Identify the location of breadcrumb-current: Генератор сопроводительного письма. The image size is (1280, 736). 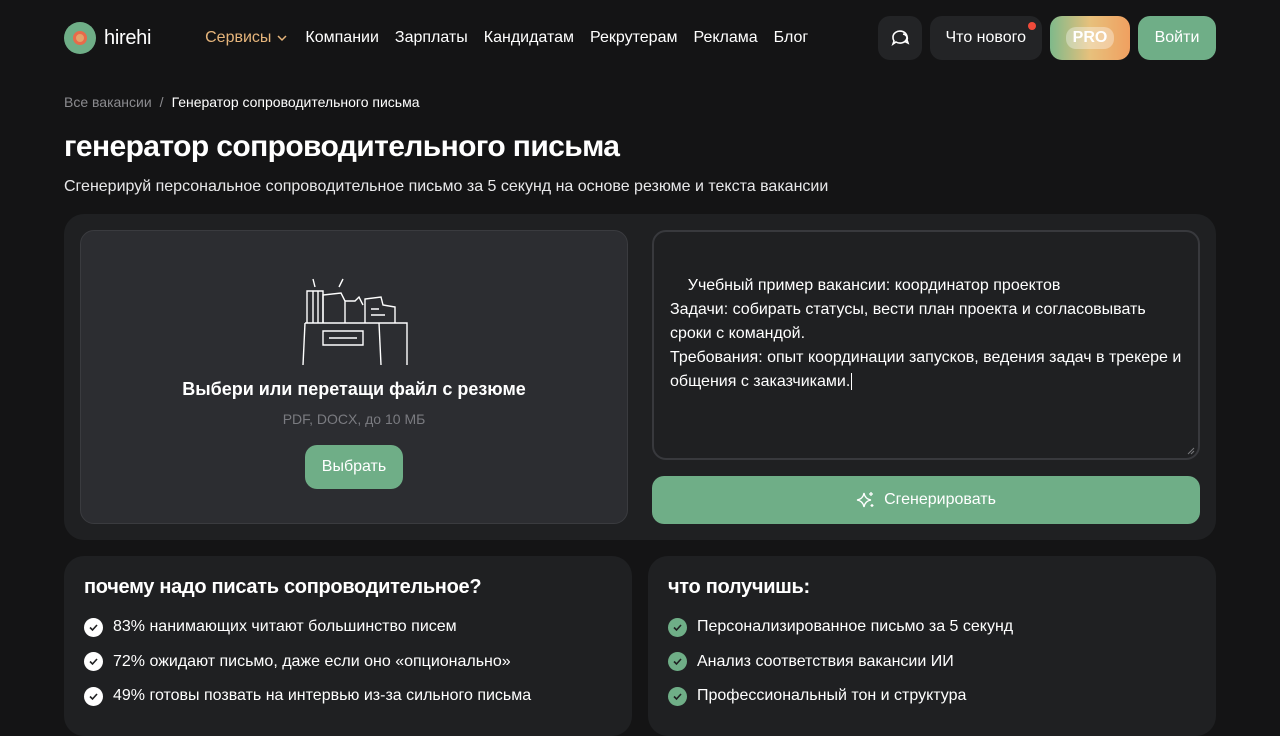
(295, 102).